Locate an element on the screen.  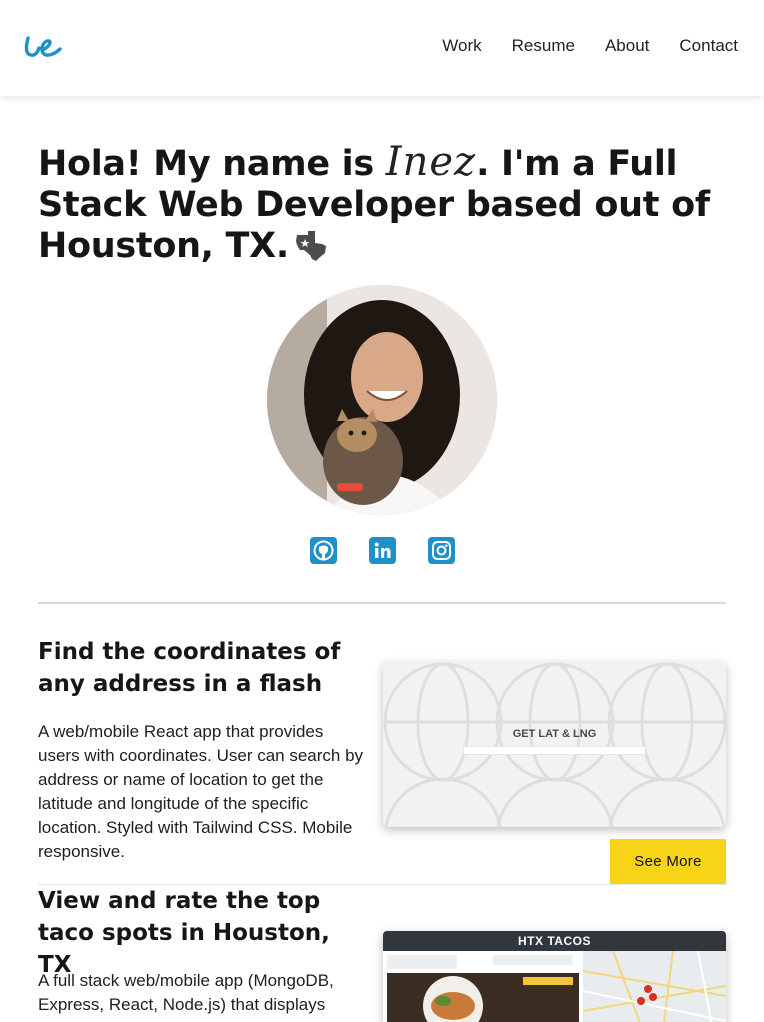
instagram-glyph-icon is located at coordinates (441, 550).